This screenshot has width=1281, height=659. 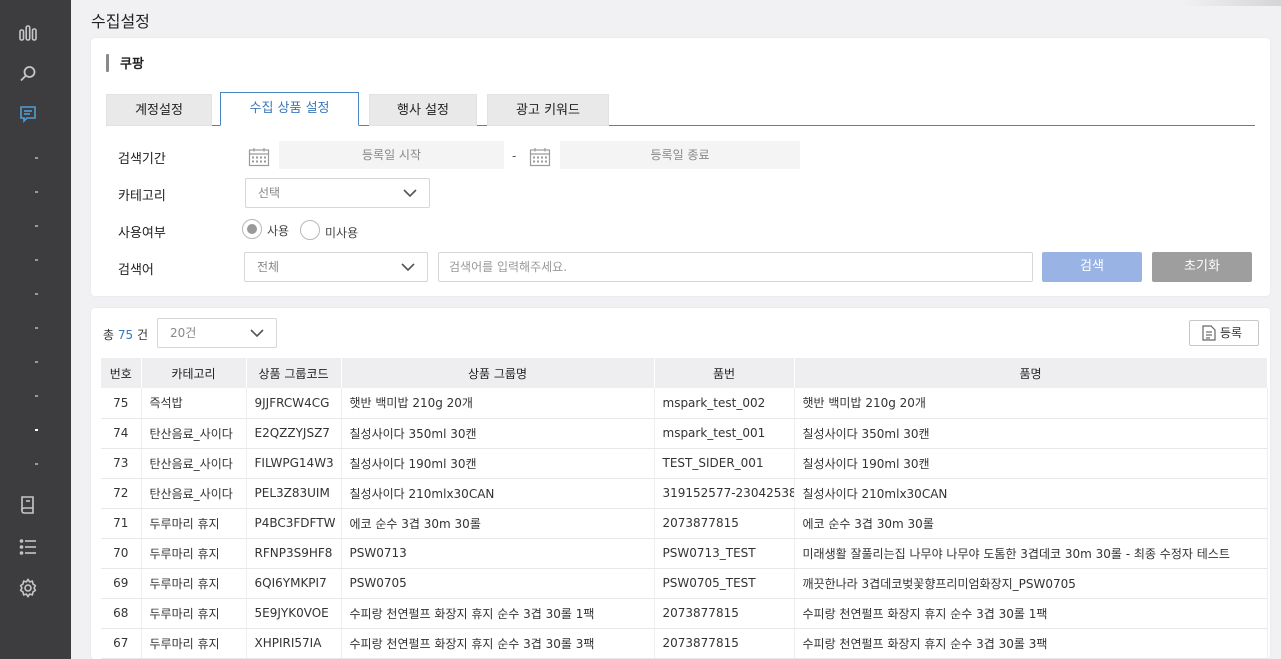 What do you see at coordinates (121, 493) in the screenshot?
I see `cell-number: 72` at bounding box center [121, 493].